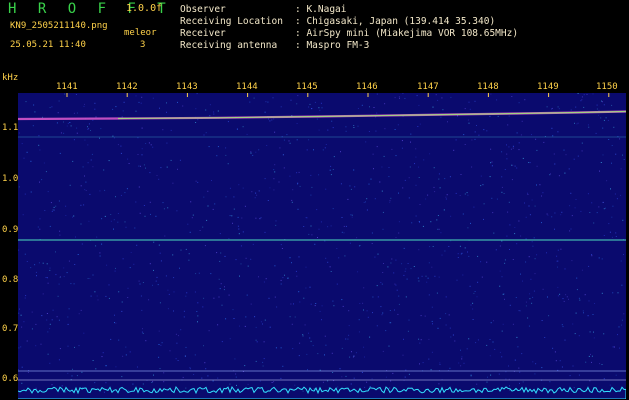 This screenshot has height=400, width=629. Describe the element at coordinates (187, 87) in the screenshot. I see `x-tick-1143: 1143` at that location.